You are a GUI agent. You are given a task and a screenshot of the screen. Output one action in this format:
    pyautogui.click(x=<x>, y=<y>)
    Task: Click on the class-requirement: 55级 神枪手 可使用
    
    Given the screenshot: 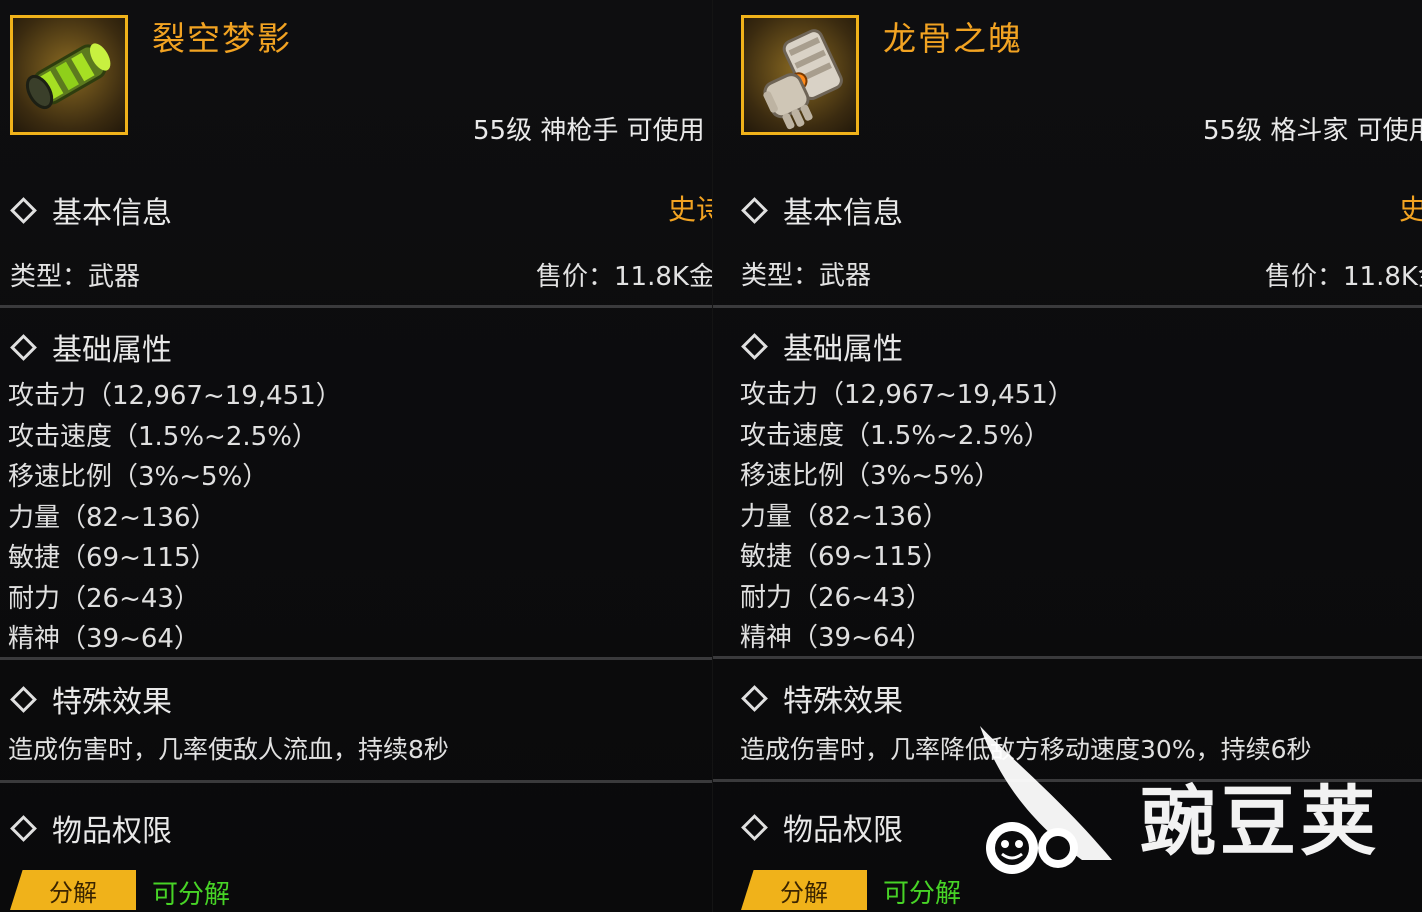 What is the action you would take?
    pyautogui.click(x=589, y=131)
    